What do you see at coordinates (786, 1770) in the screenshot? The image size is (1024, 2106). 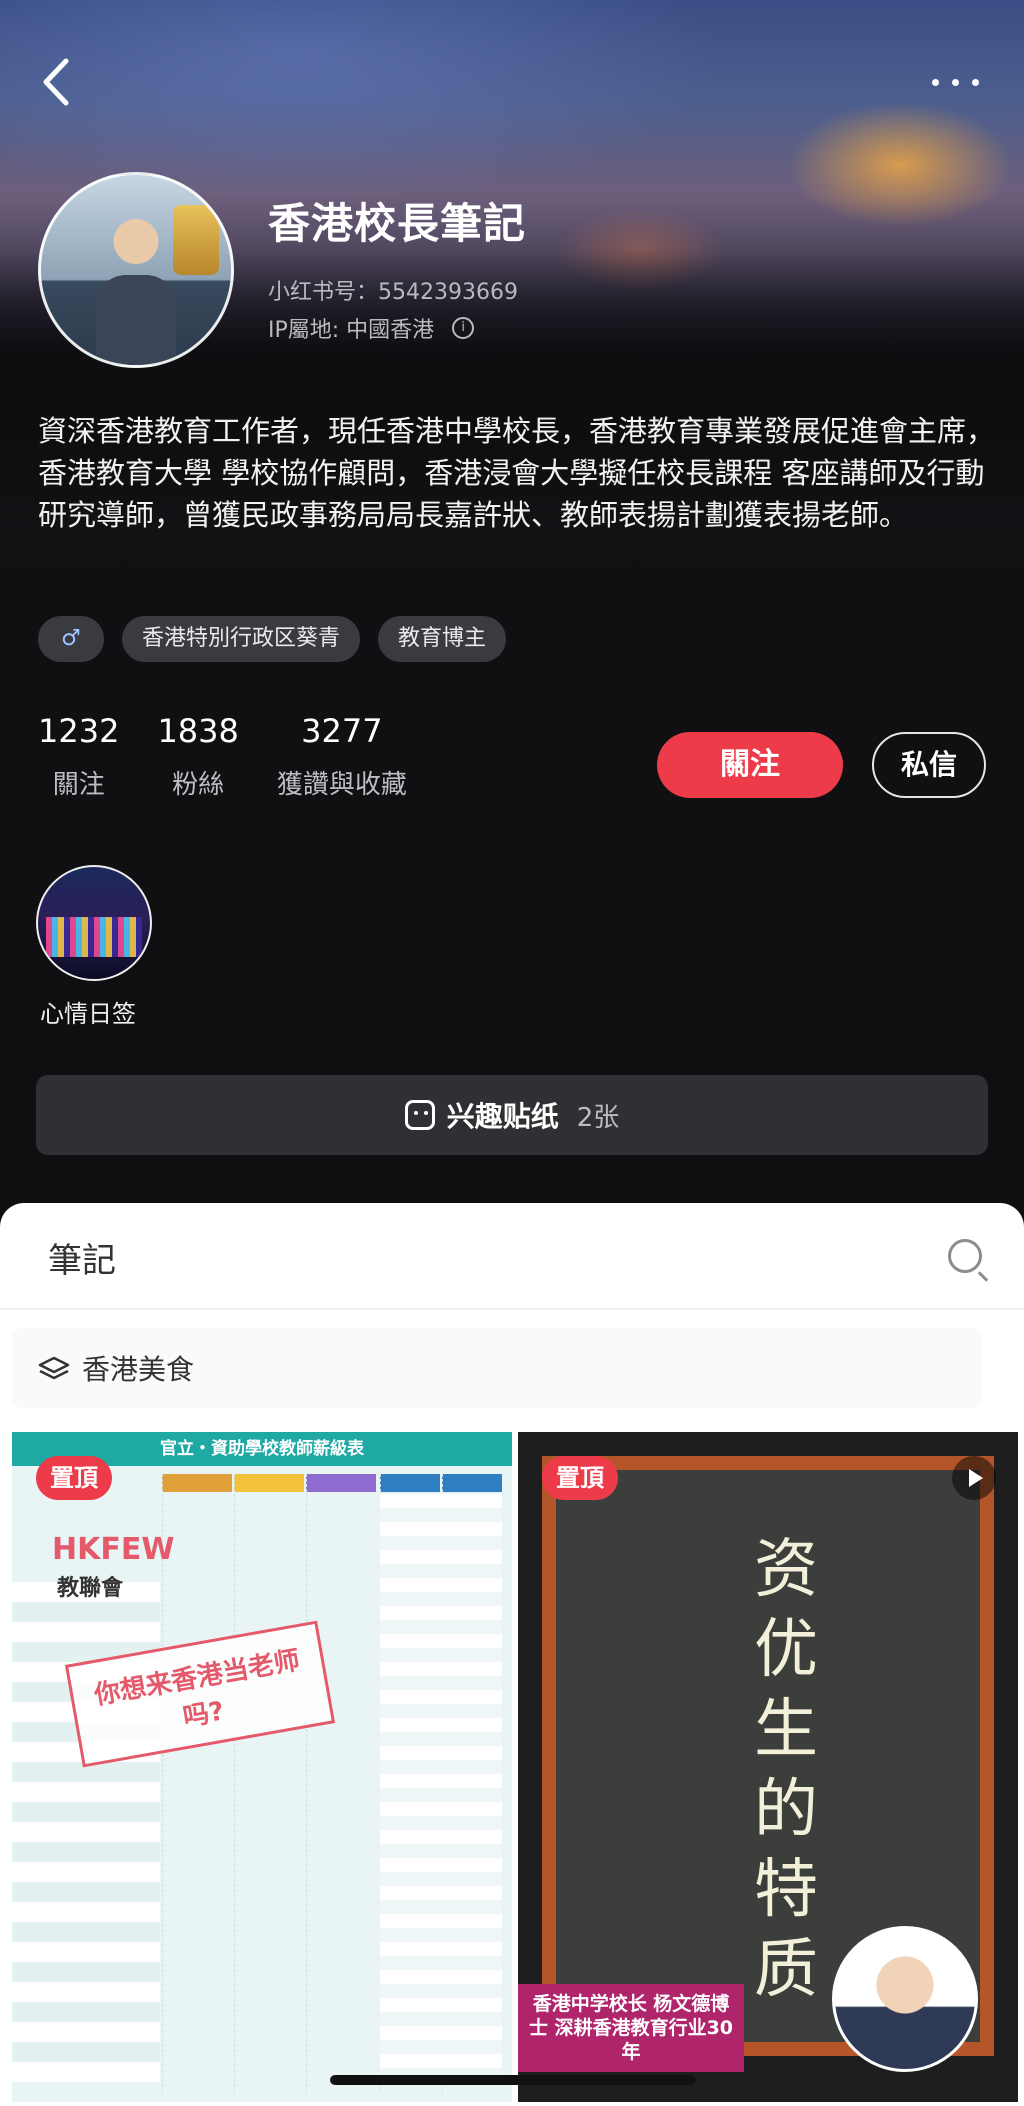 I see `chalk-title: 资优生的特质` at bounding box center [786, 1770].